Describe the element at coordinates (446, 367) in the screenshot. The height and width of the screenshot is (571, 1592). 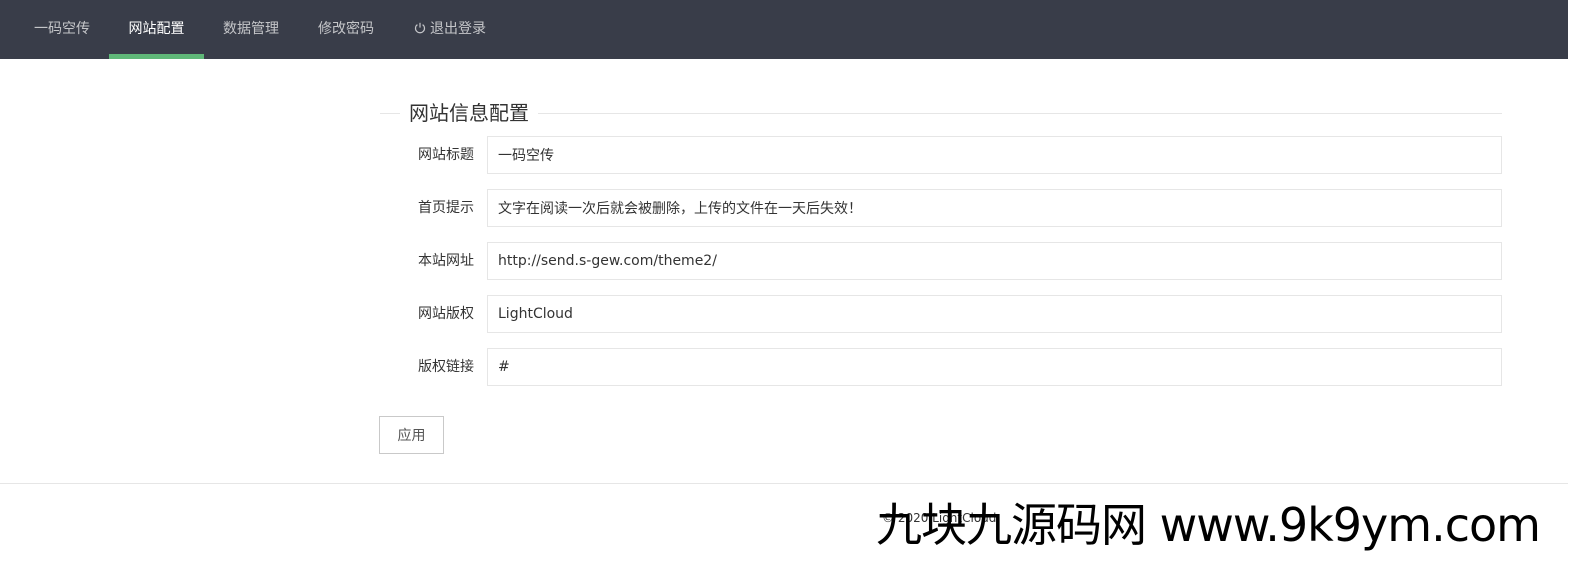
I see `copyright-link-label: 版权链接` at that location.